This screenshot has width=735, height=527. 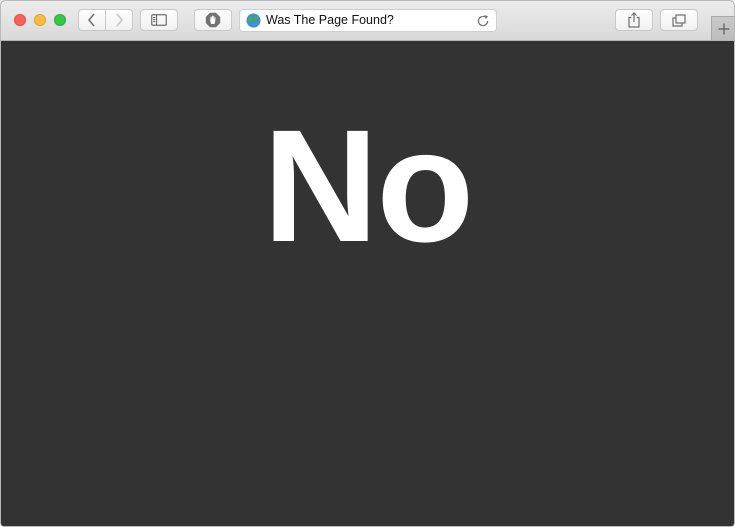 I want to click on share-icon, so click(x=634, y=20).